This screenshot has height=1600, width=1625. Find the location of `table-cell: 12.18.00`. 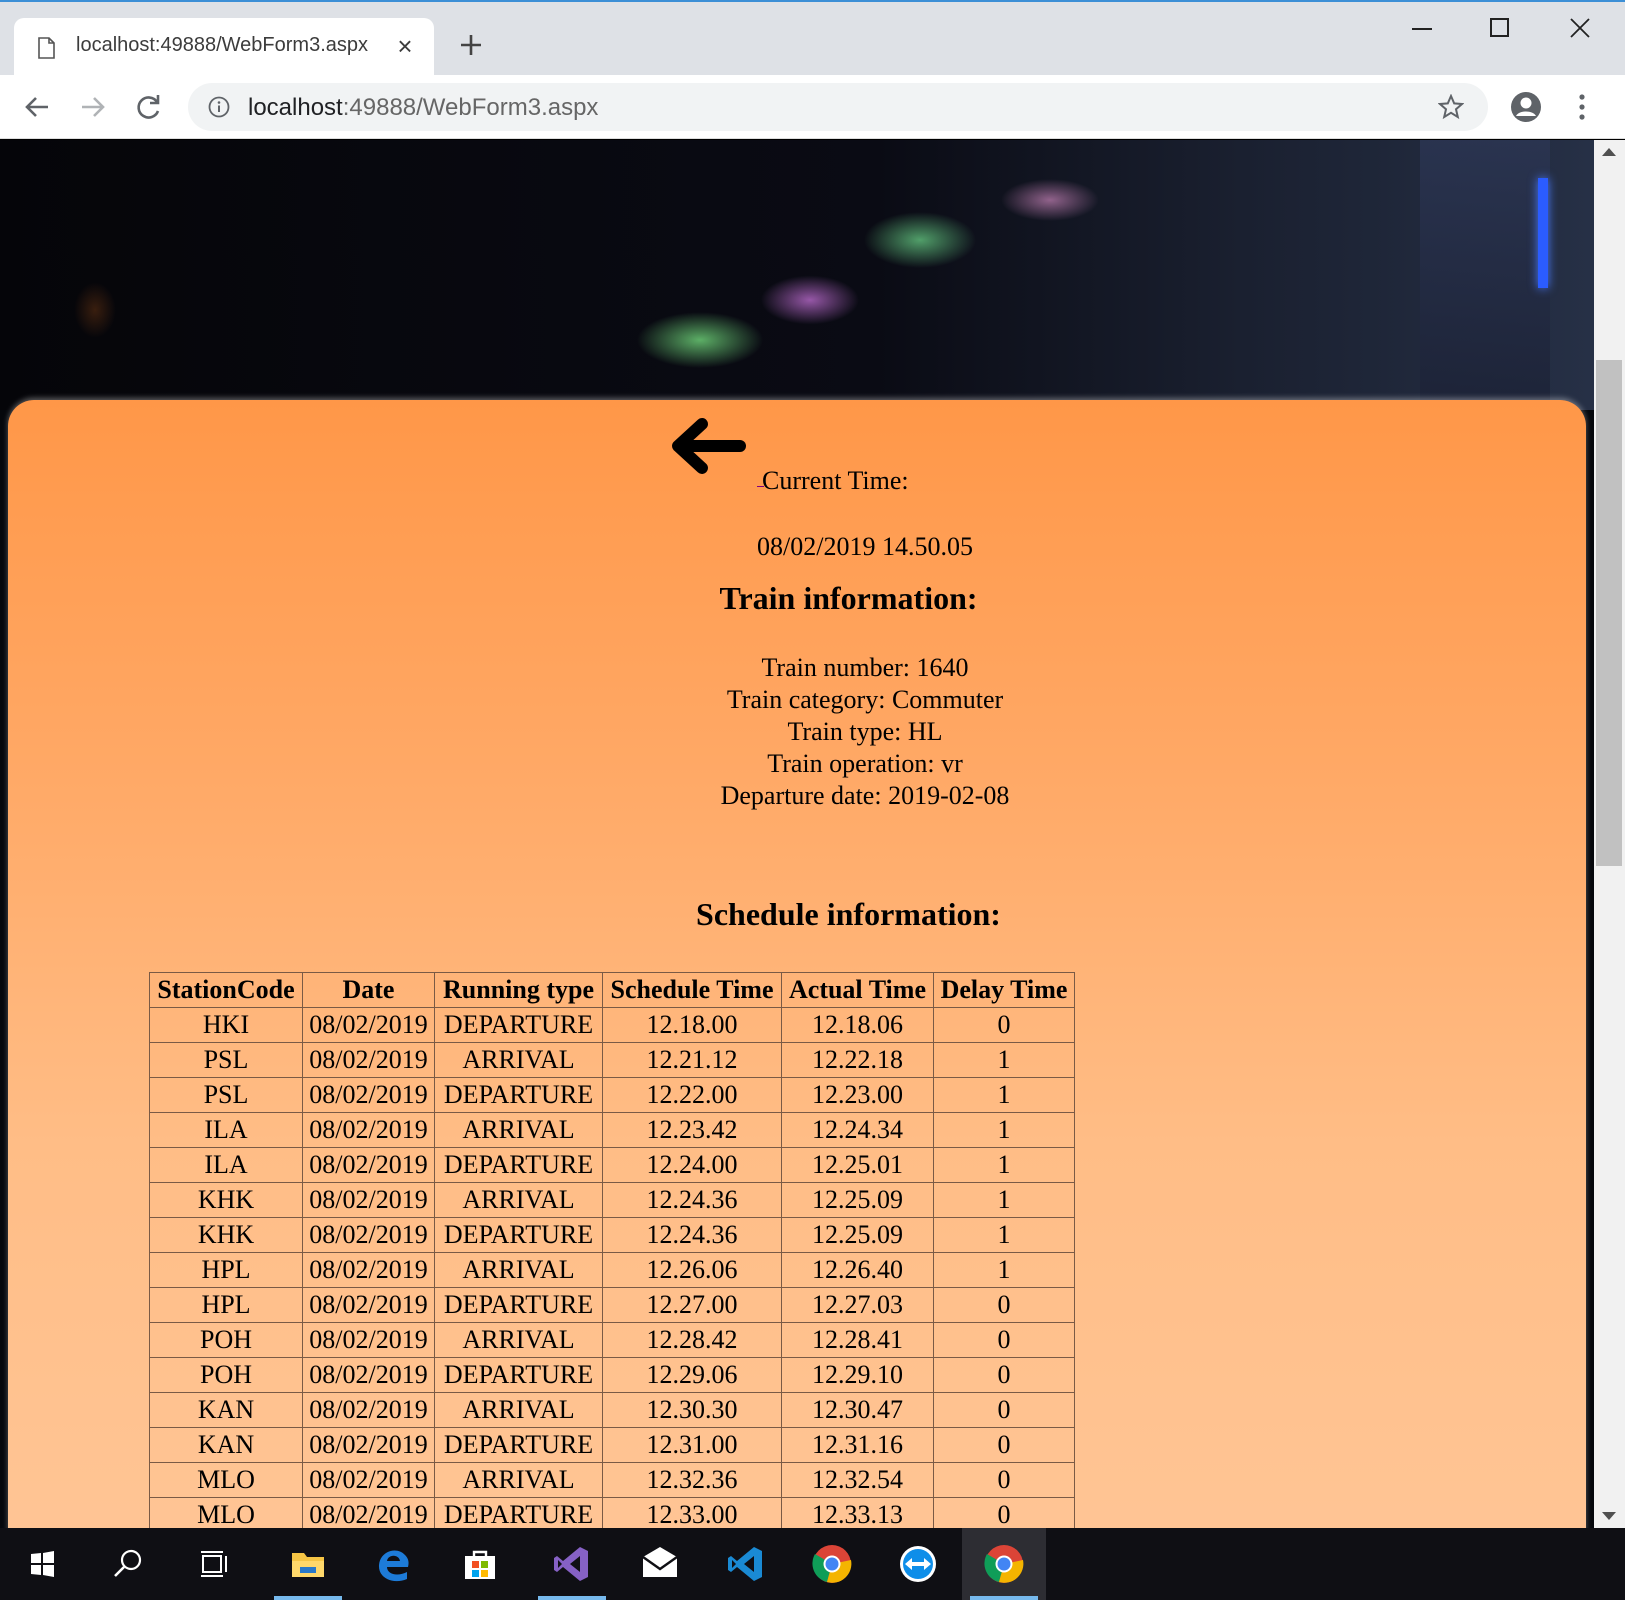

table-cell: 12.18.00 is located at coordinates (692, 1025).